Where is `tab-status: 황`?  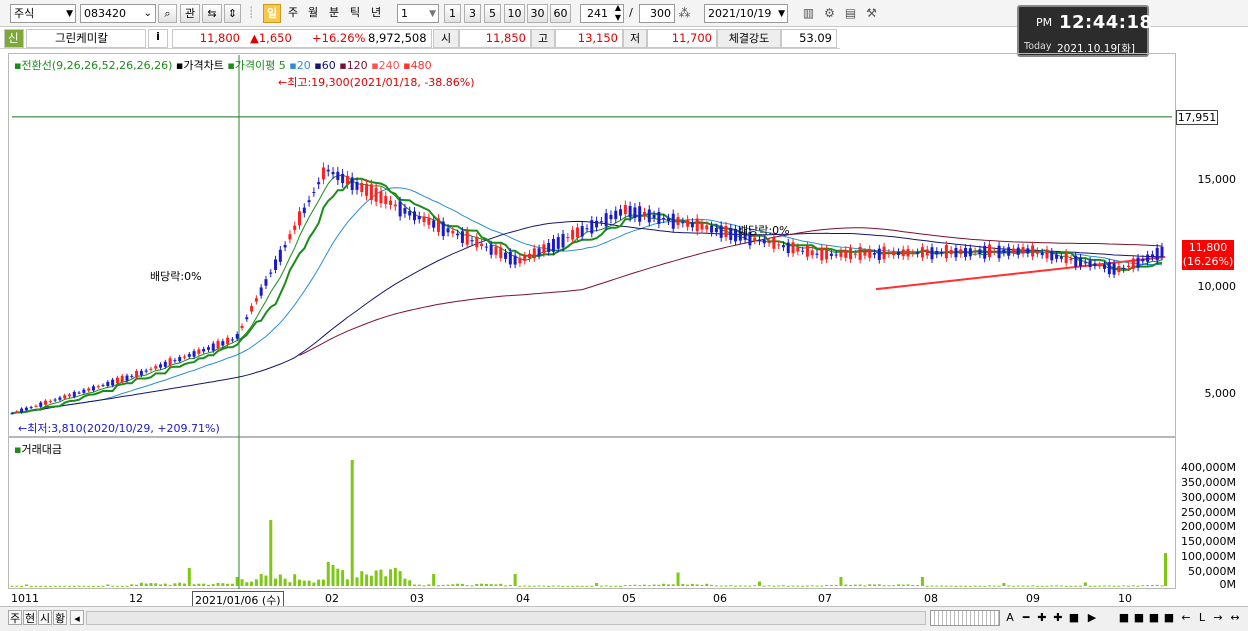 tab-status: 황 is located at coordinates (60, 617).